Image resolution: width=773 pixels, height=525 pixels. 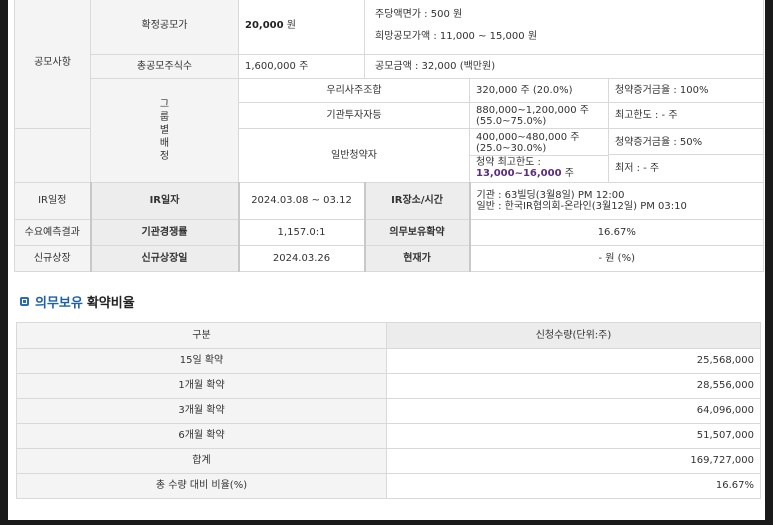 I want to click on table-row-total: 합계 169,727,000, so click(x=388, y=461).